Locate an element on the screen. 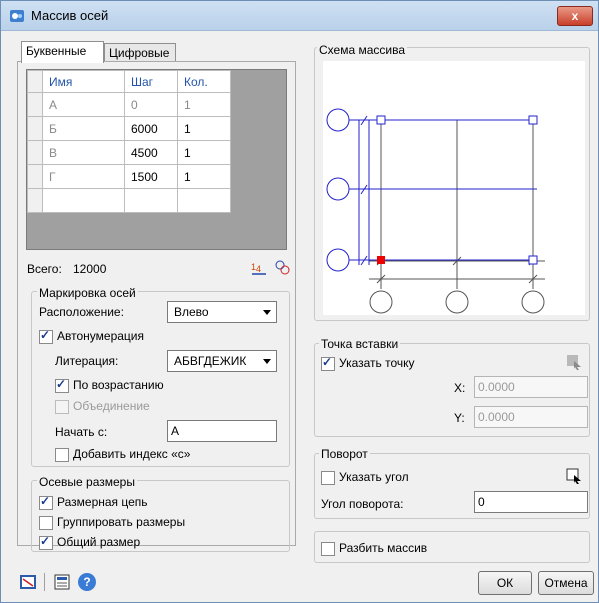  autonum-label: Автонумерация is located at coordinates (100, 336).